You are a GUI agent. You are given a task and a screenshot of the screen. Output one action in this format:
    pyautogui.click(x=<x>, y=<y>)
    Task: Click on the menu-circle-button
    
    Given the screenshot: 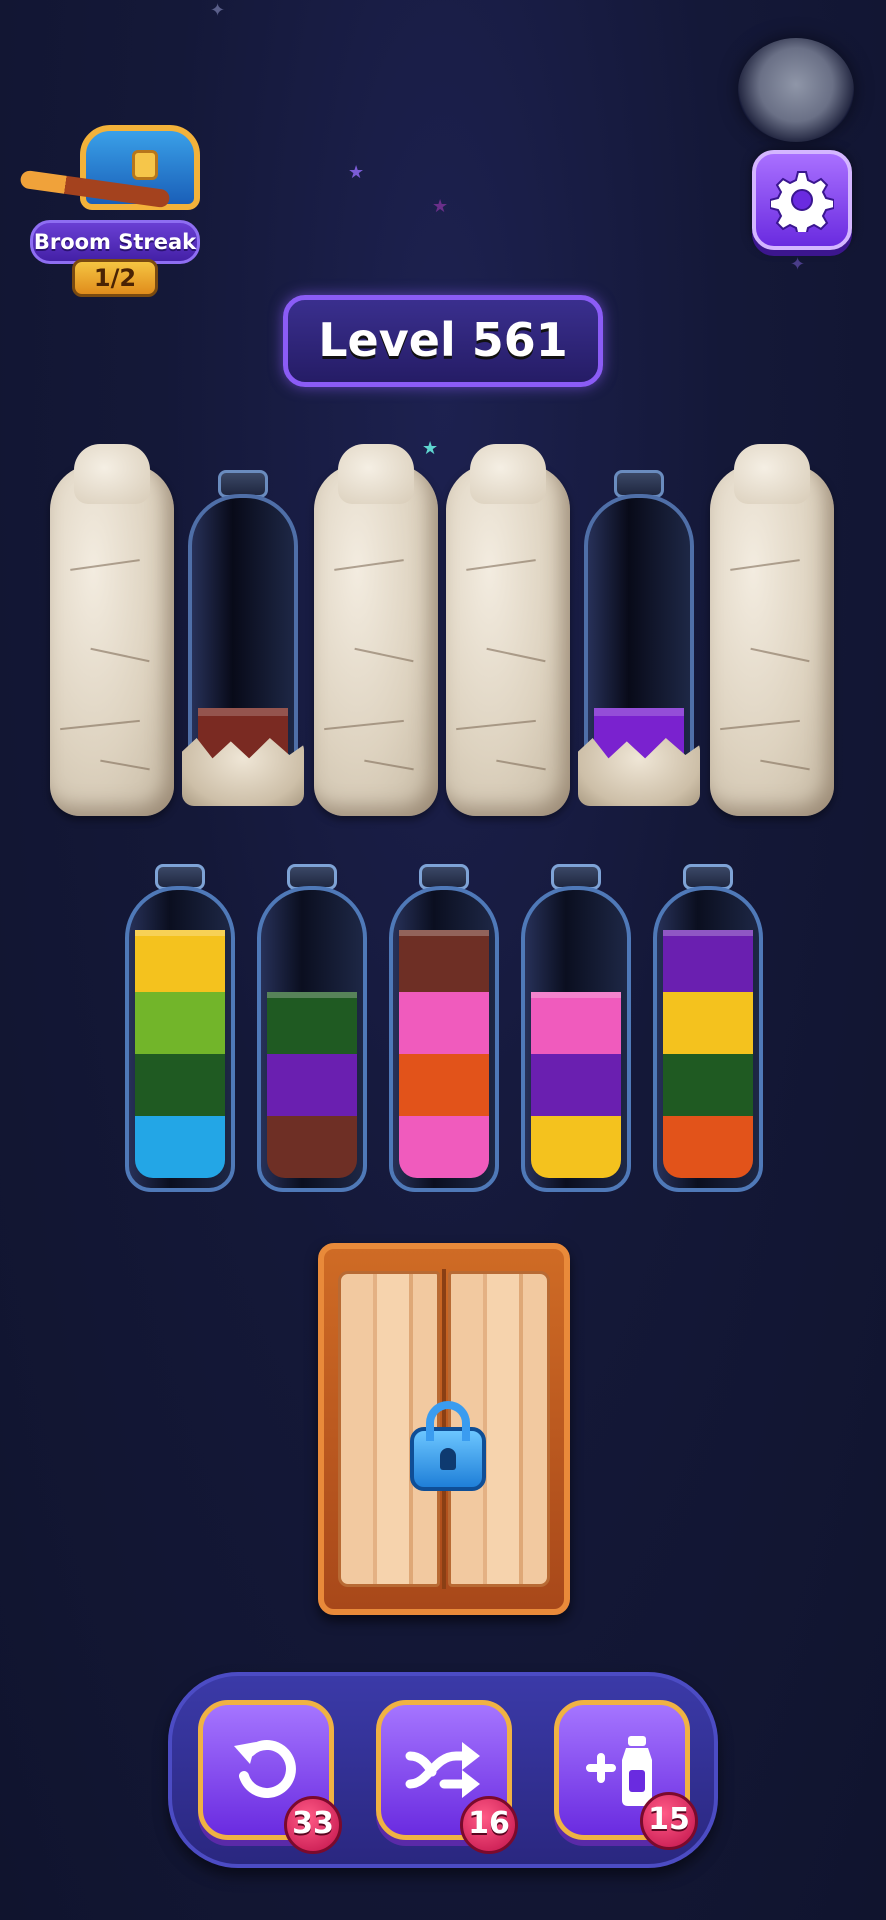 What is the action you would take?
    pyautogui.click(x=796, y=90)
    